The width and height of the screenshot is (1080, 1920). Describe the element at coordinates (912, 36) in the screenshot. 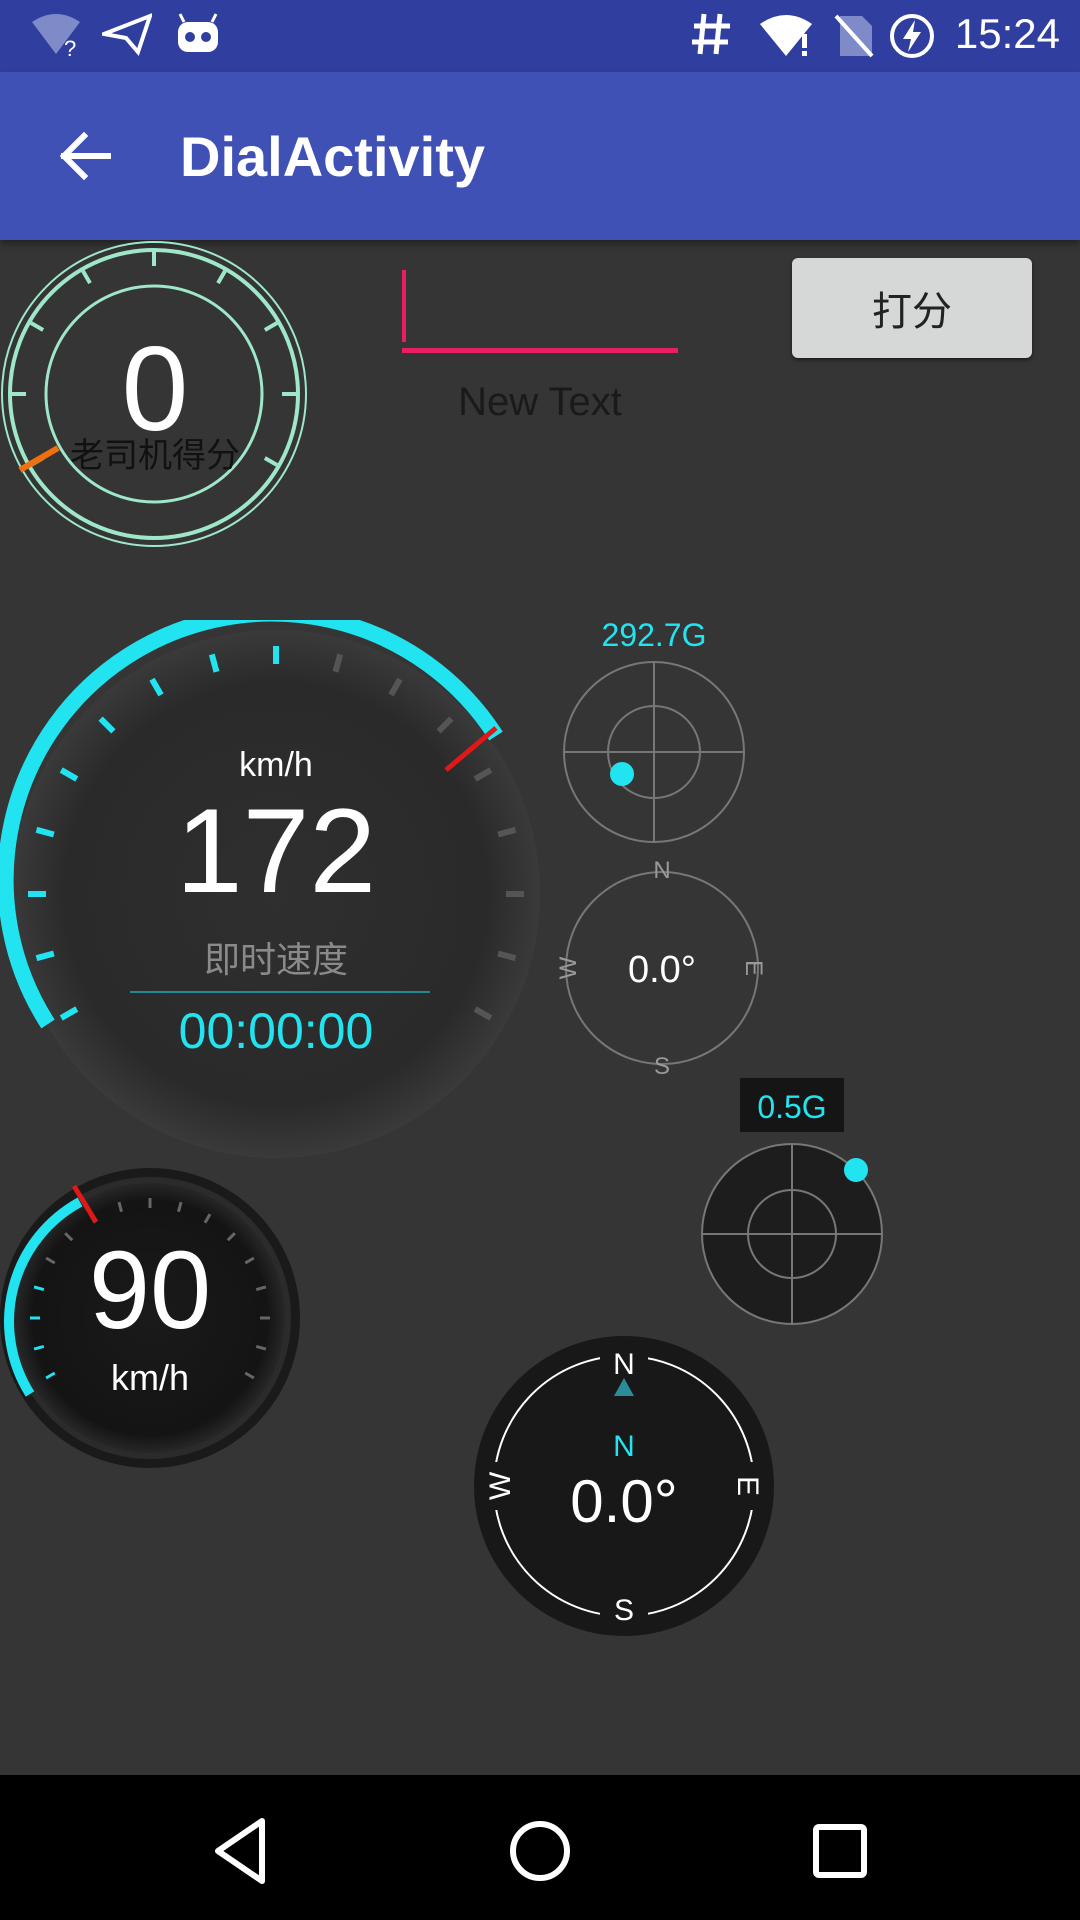

I see `battery-charging-icon` at that location.